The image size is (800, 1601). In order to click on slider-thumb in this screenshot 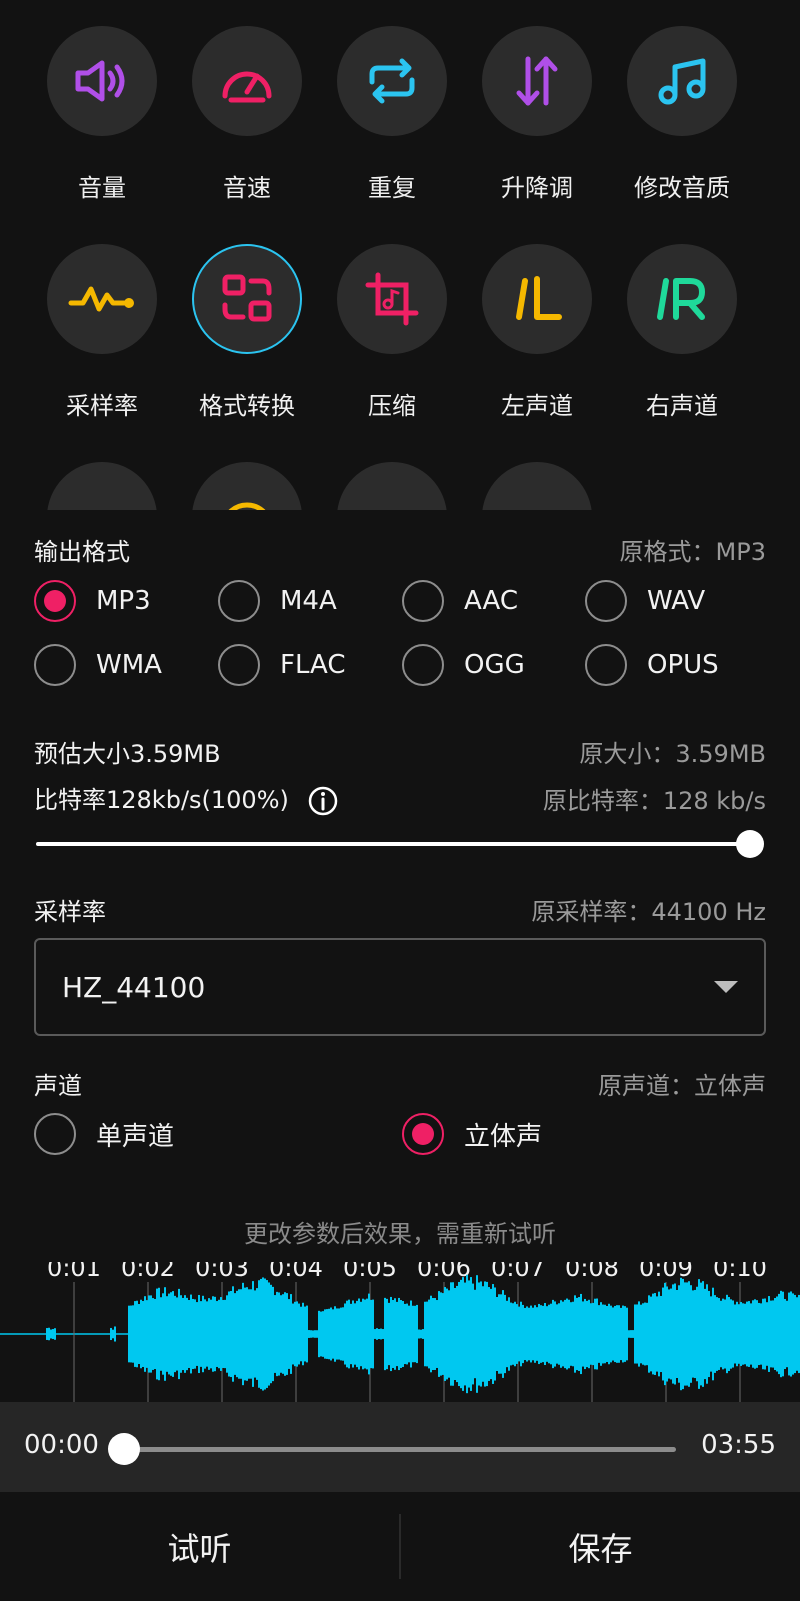, I will do `click(750, 844)`.